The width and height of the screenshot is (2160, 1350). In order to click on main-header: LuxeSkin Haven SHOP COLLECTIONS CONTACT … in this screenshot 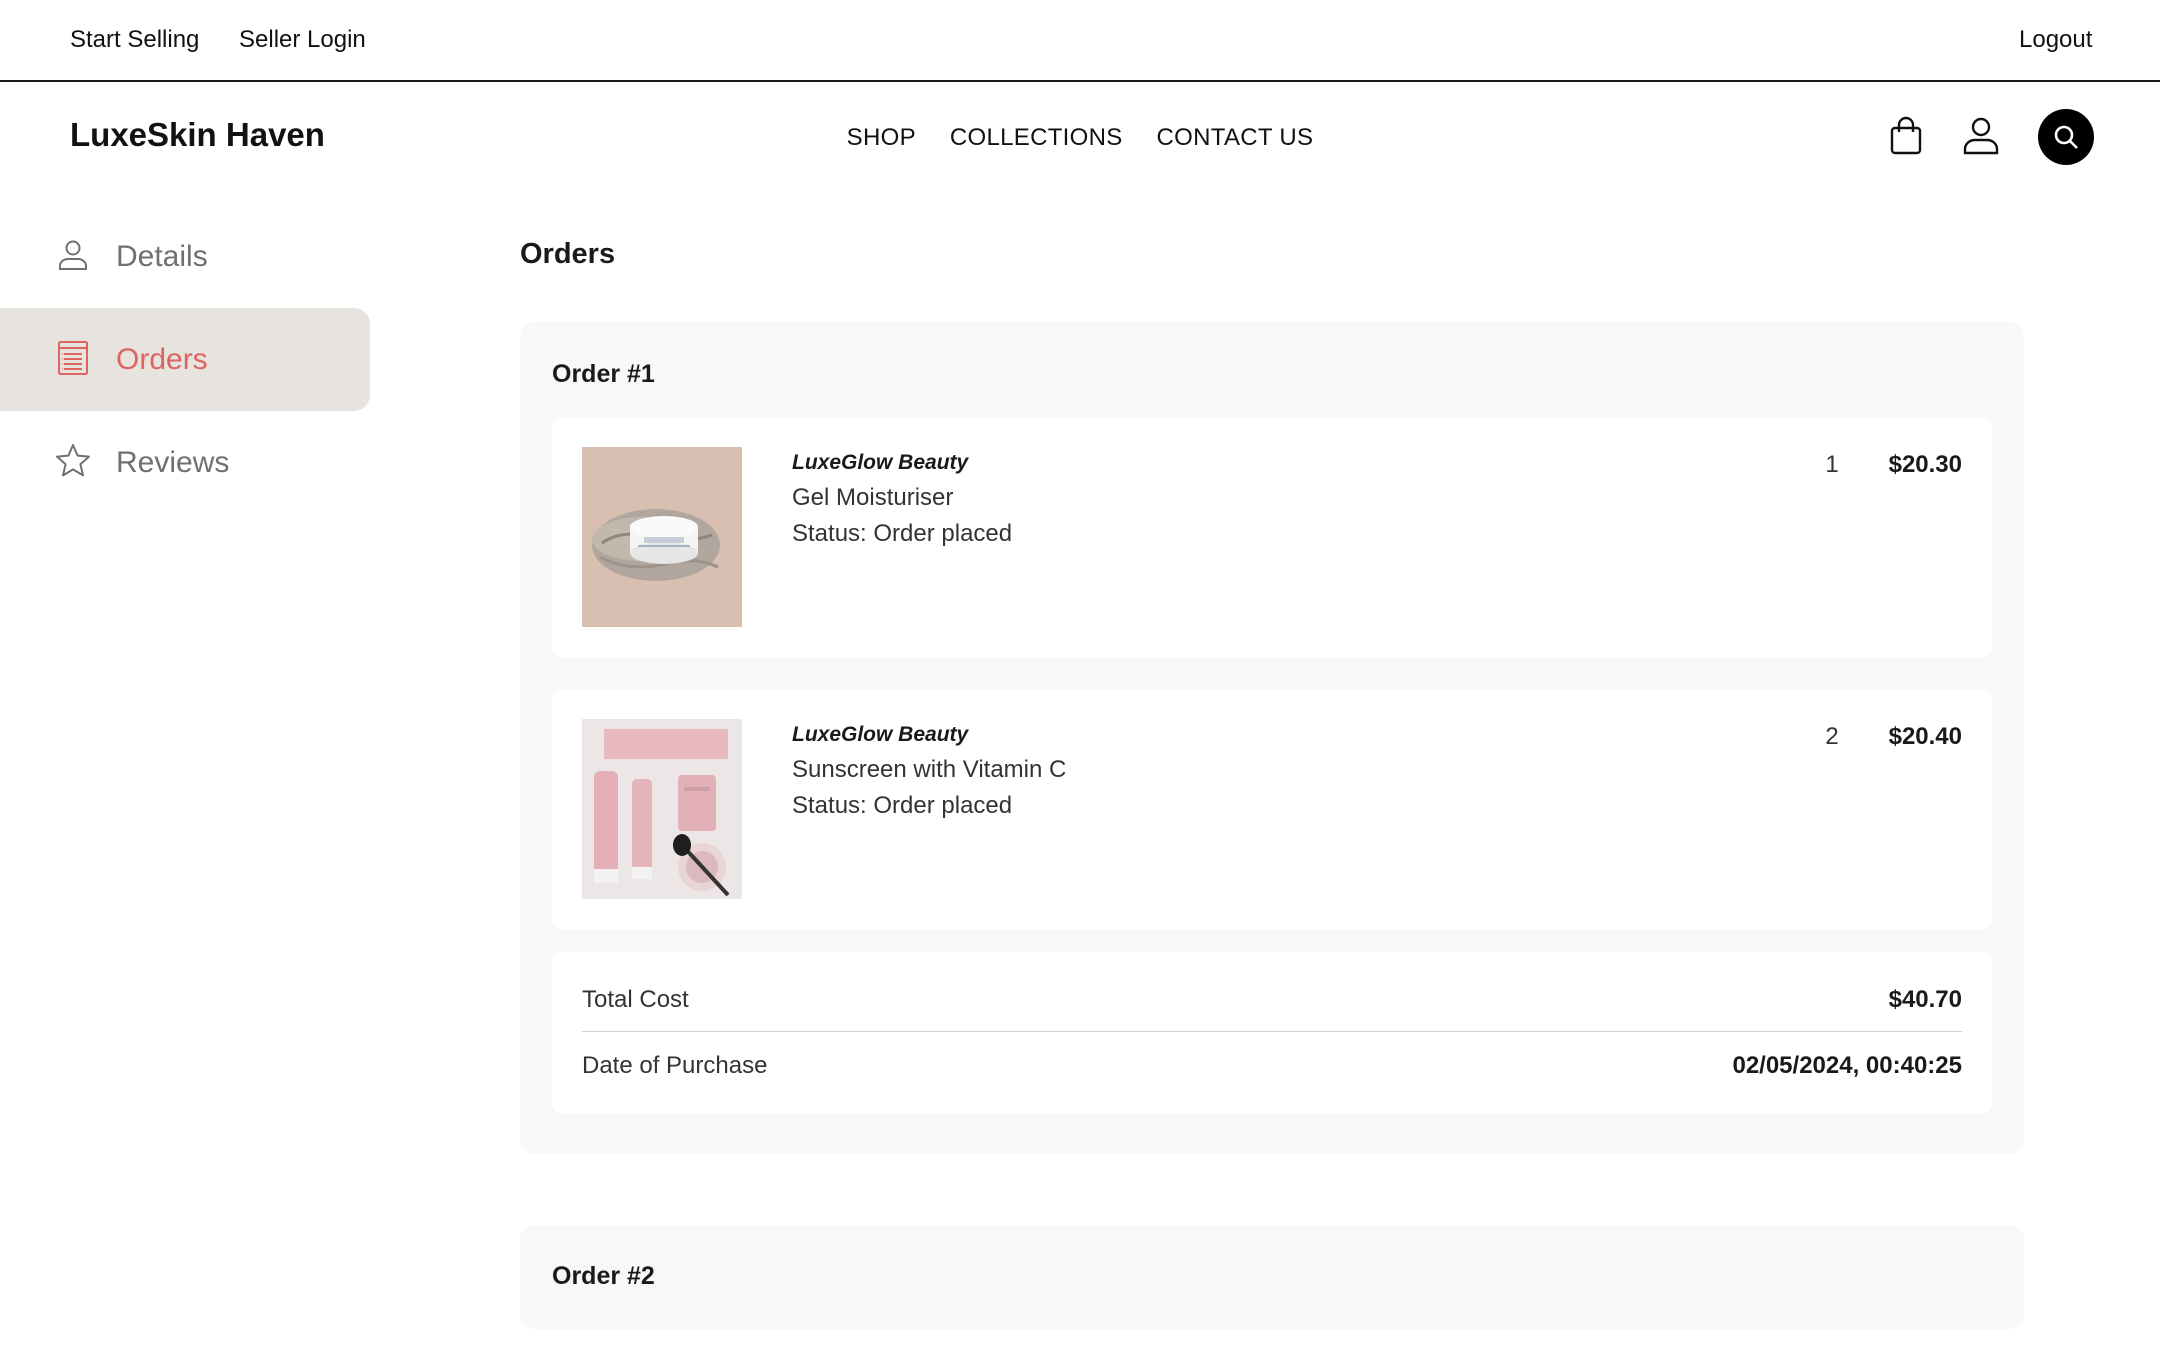, I will do `click(1080, 137)`.